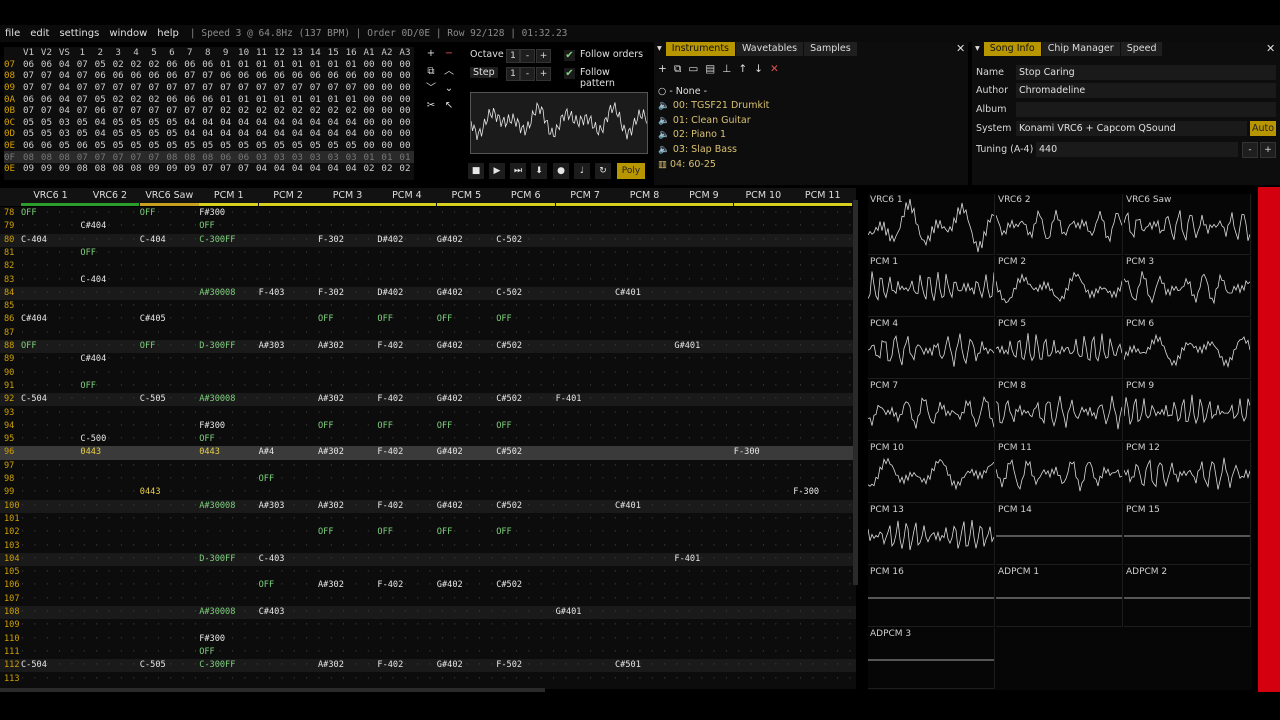 This screenshot has height=720, width=1280. I want to click on channel-scope: VRC6 1, so click(931, 224).